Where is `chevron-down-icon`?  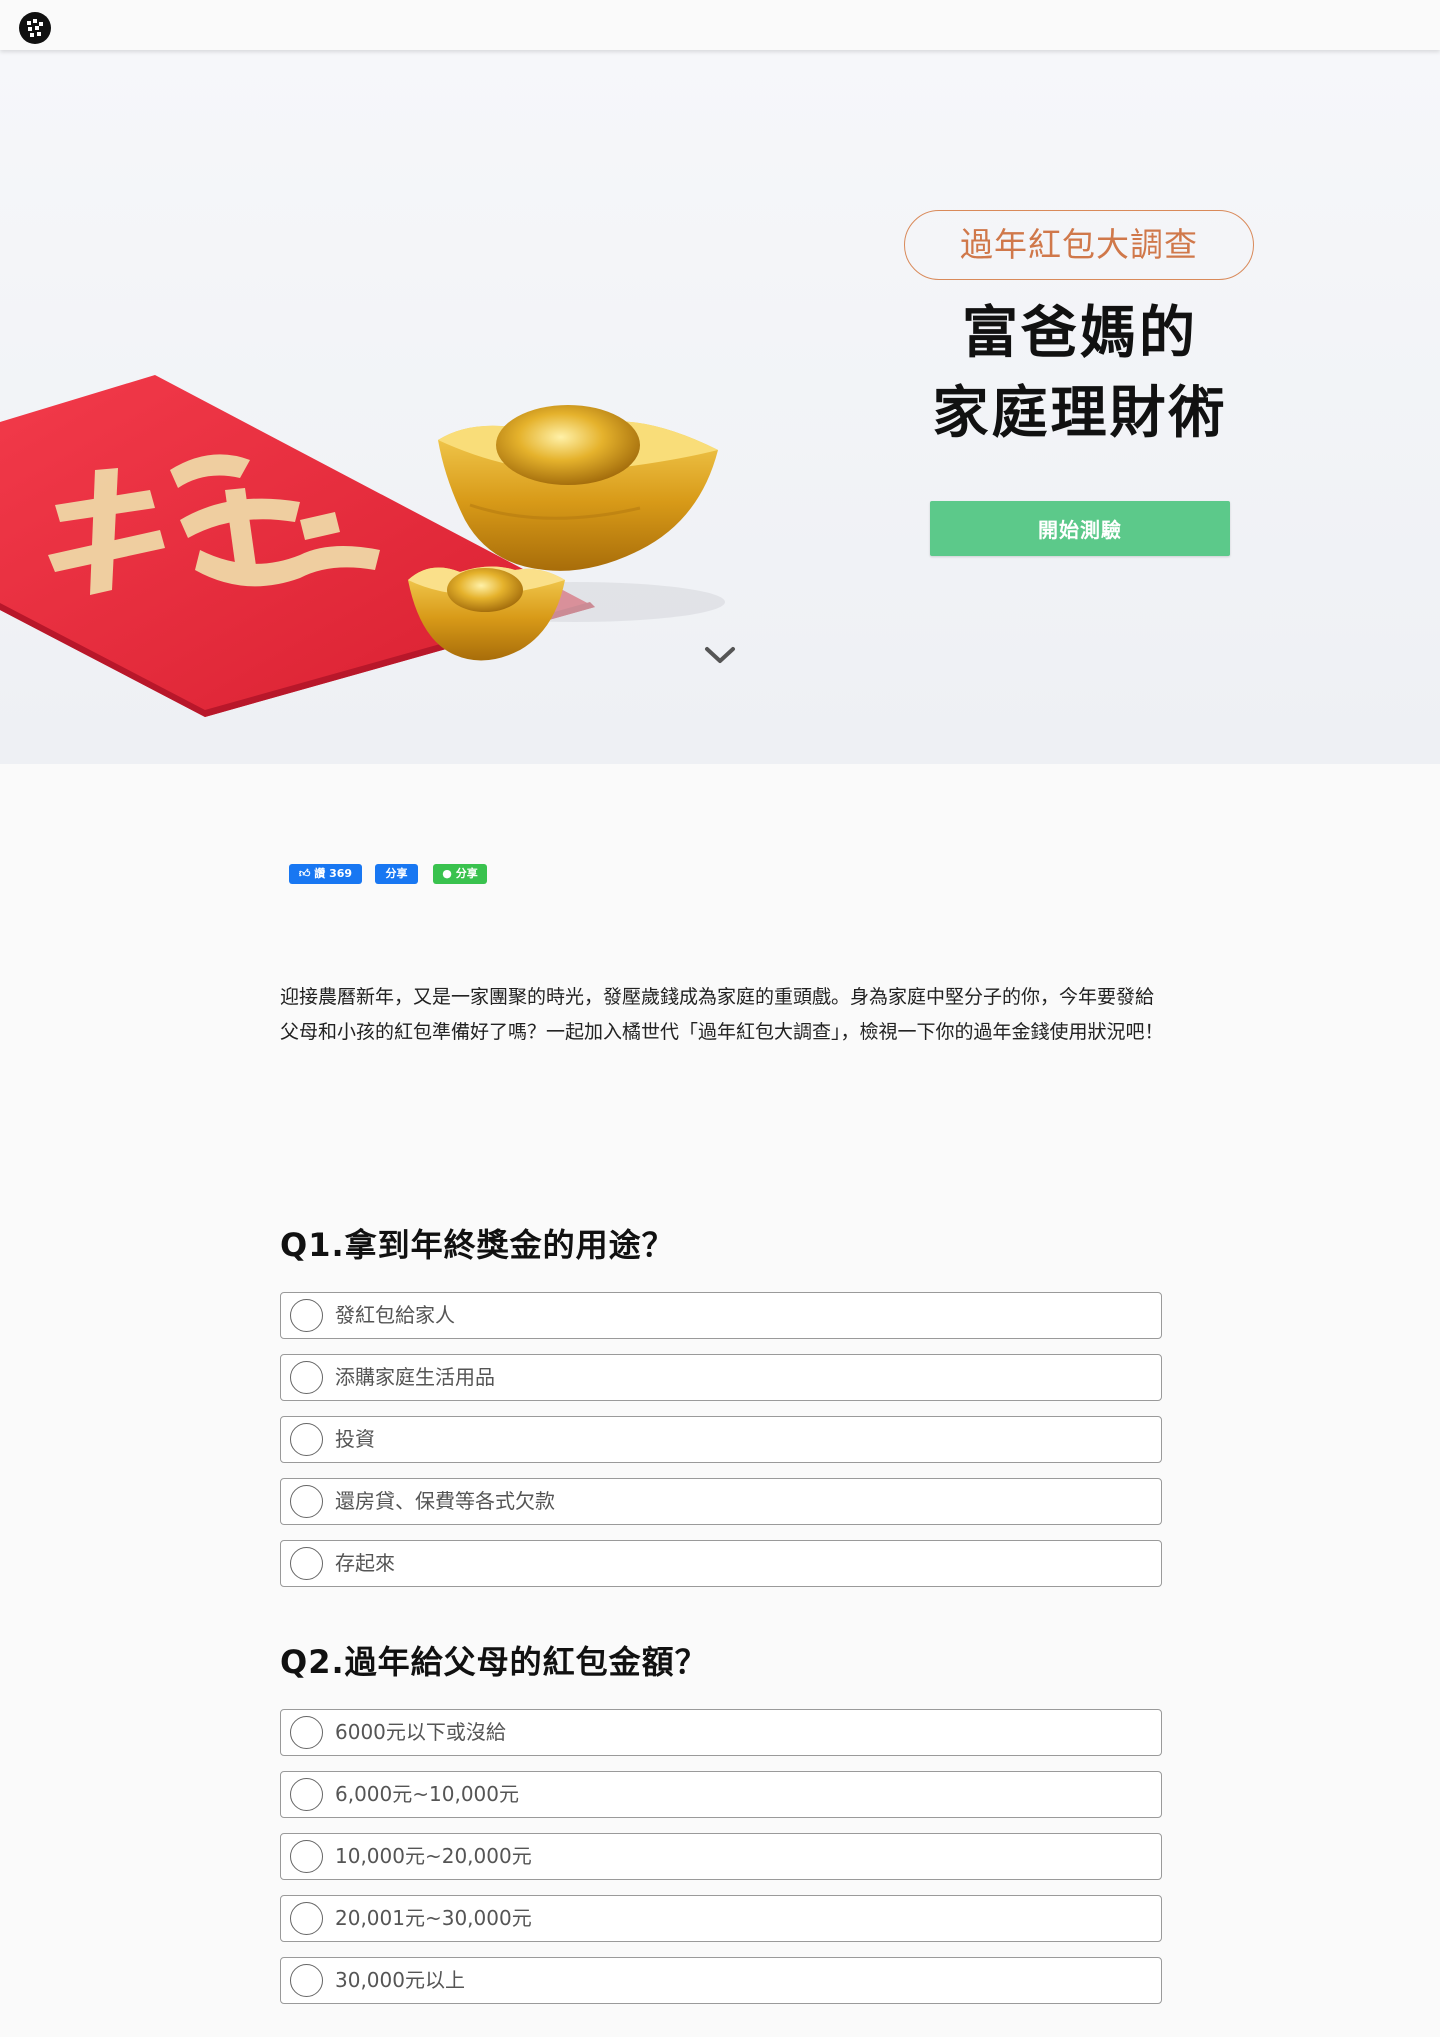 chevron-down-icon is located at coordinates (720, 655).